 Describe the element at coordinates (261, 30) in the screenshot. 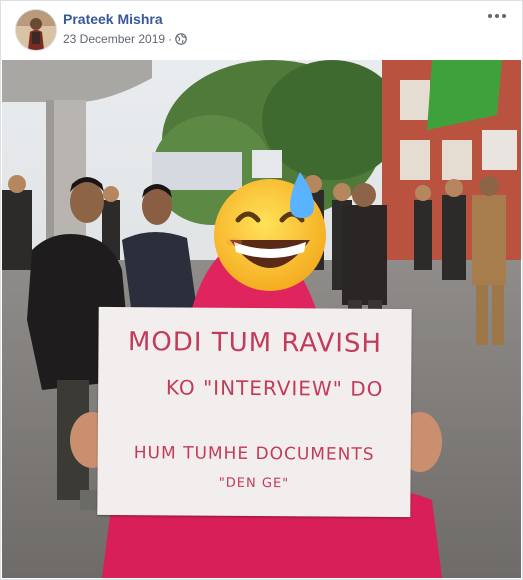

I see `post-header: Prateek Mishra 23 December 2019 ·` at that location.